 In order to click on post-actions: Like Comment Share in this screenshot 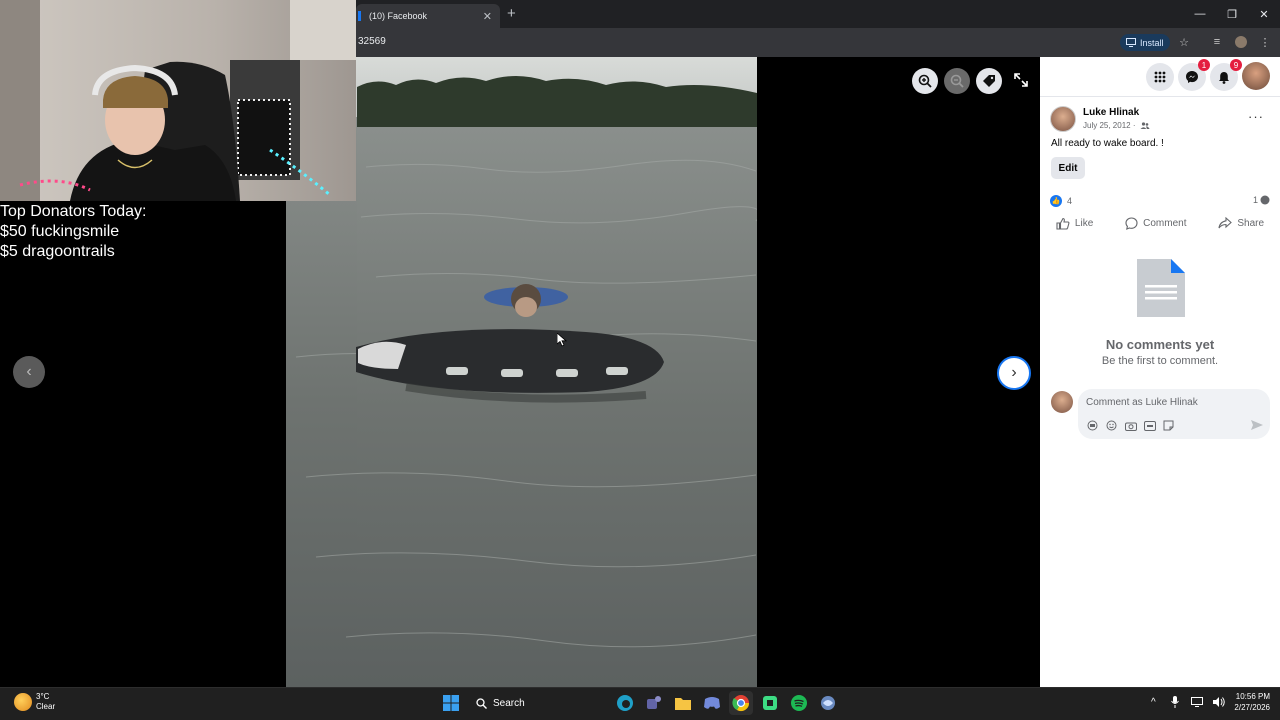, I will do `click(1160, 223)`.